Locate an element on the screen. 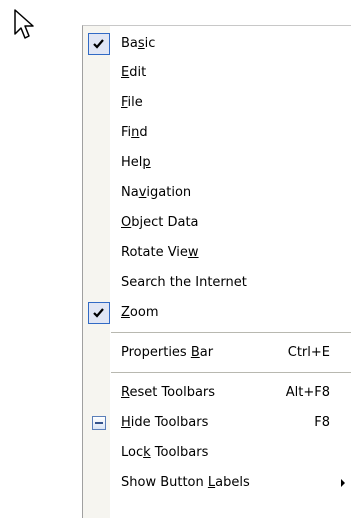 Image resolution: width=351 pixels, height=518 pixels. menu-item-label: Reset Toolbars is located at coordinates (168, 392).